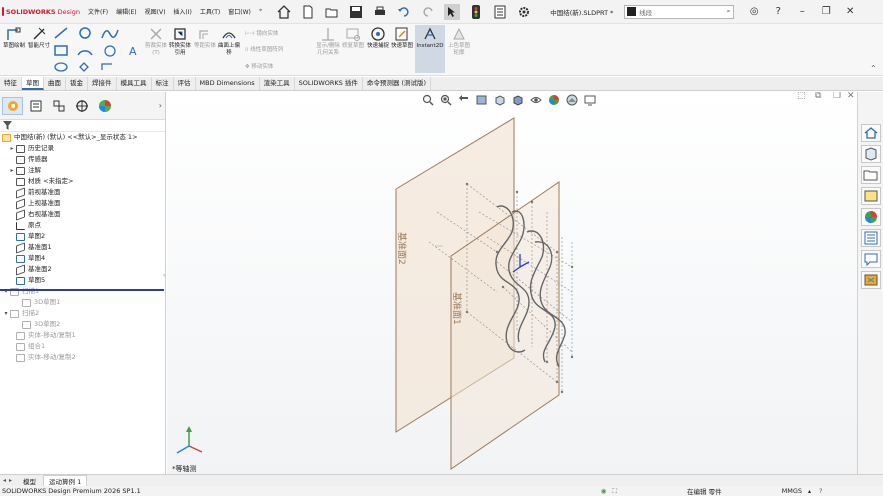 This screenshot has width=883, height=496. I want to click on tree-root: 中国结(新) (默认) <<默认>_显示状态 1>, so click(82, 137).